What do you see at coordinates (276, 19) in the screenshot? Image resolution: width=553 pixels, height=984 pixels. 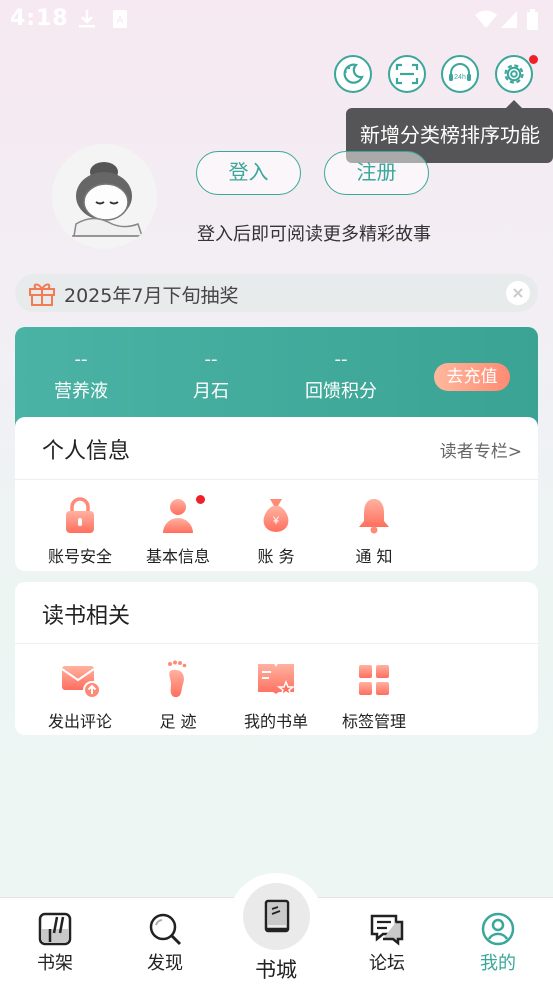 I see `status-bar: 4:18 A` at bounding box center [276, 19].